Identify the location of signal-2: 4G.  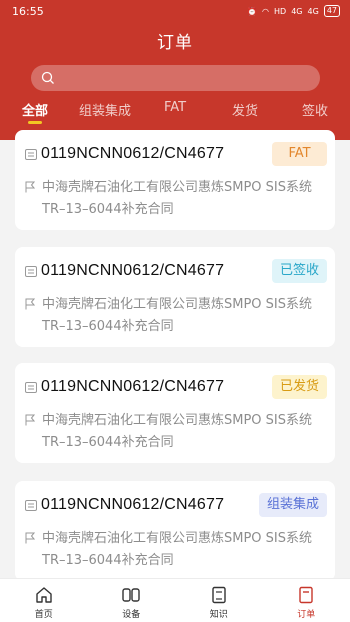
(313, 11).